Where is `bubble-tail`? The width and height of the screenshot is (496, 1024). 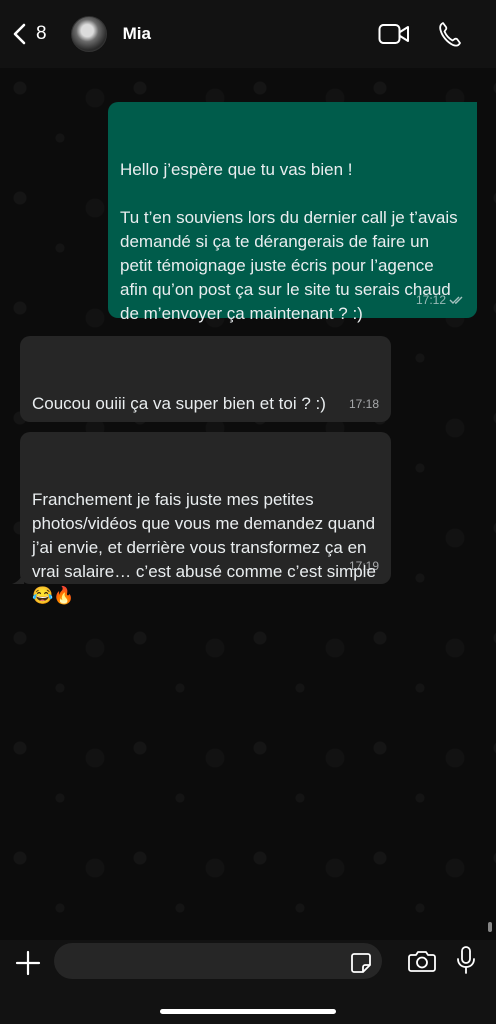 bubble-tail is located at coordinates (18, 578).